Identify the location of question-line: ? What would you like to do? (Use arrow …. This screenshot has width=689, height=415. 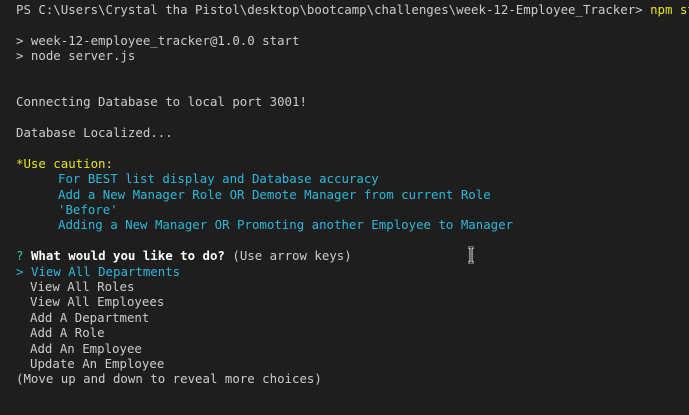
(352, 255).